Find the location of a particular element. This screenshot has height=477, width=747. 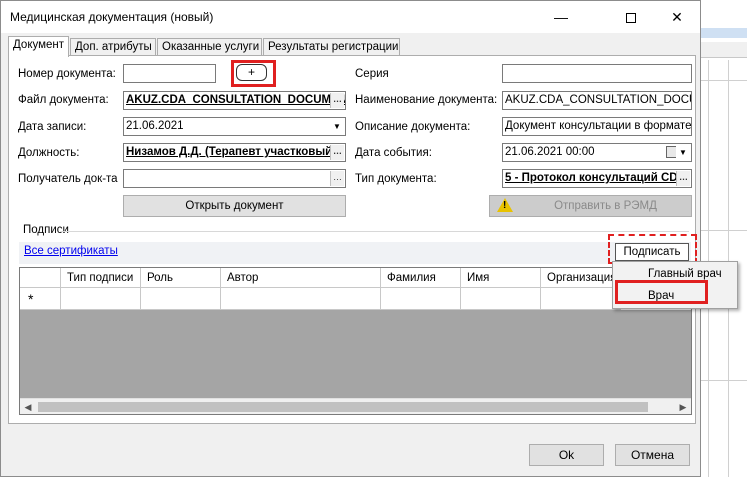

title-bar: Медицинская документация (новый) — ✕ is located at coordinates (350, 17).